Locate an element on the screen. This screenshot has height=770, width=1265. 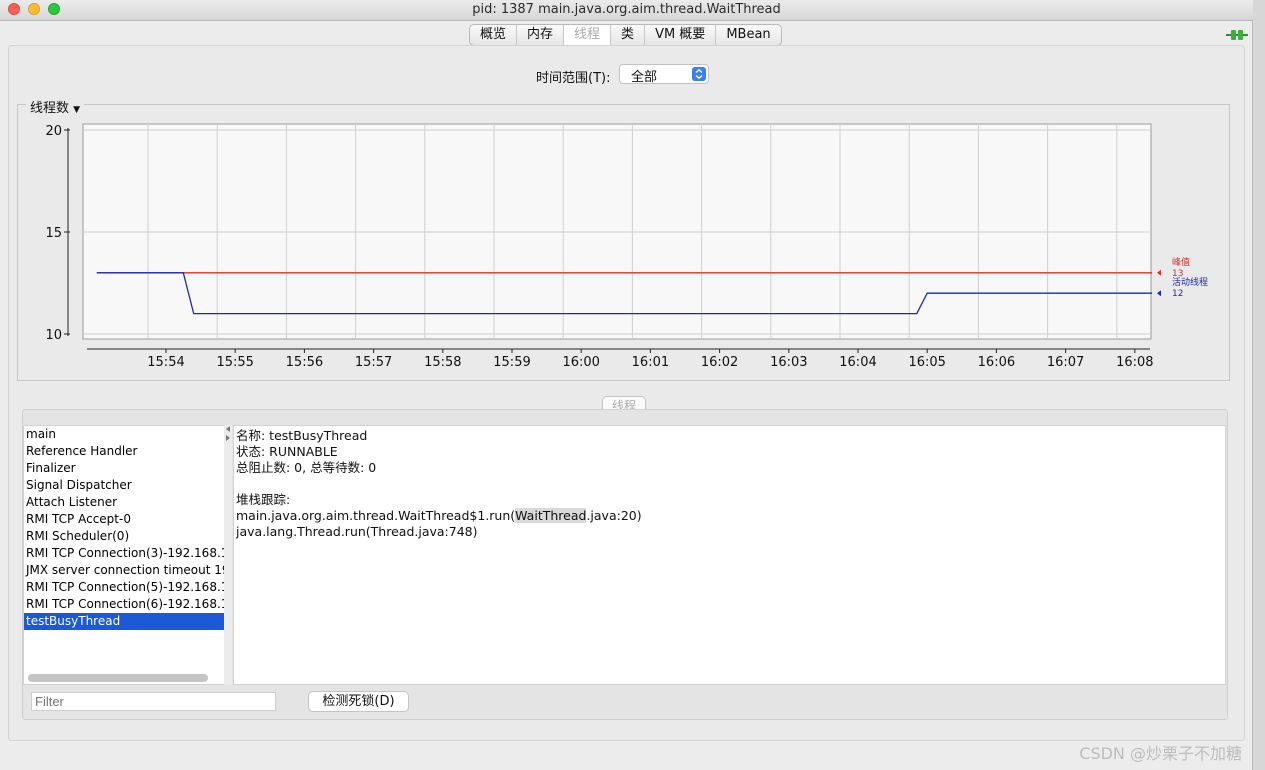
thread-list-item: RMI Scheduler(0) is located at coordinates (124, 536).